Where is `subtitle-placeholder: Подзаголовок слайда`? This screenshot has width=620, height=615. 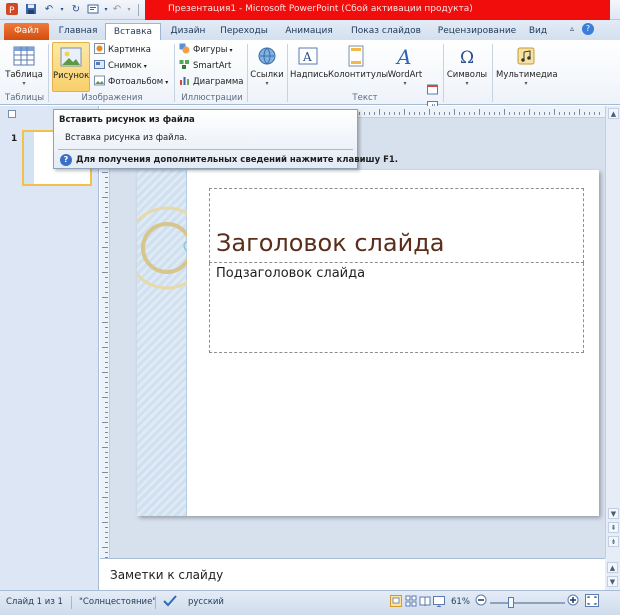
subtitle-placeholder: Подзаголовок слайда is located at coordinates (396, 308).